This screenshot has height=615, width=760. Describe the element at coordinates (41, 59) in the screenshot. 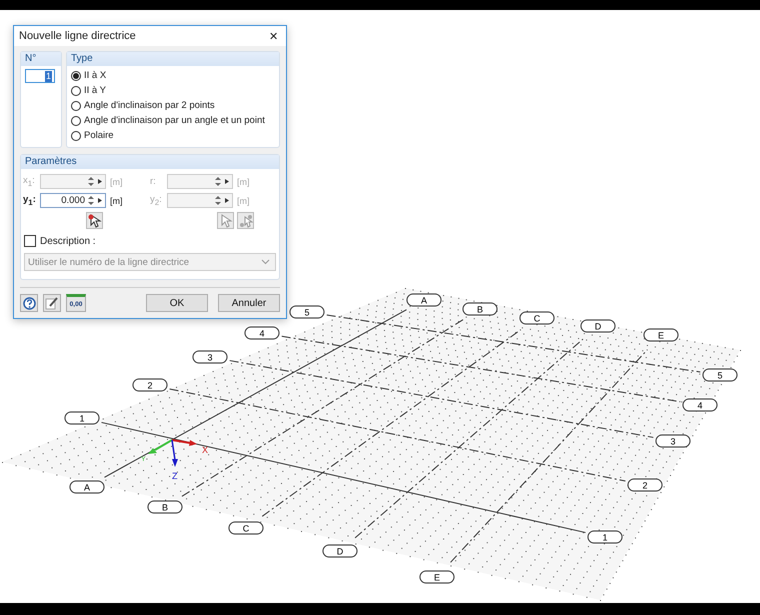

I see `panel-header: N°` at that location.